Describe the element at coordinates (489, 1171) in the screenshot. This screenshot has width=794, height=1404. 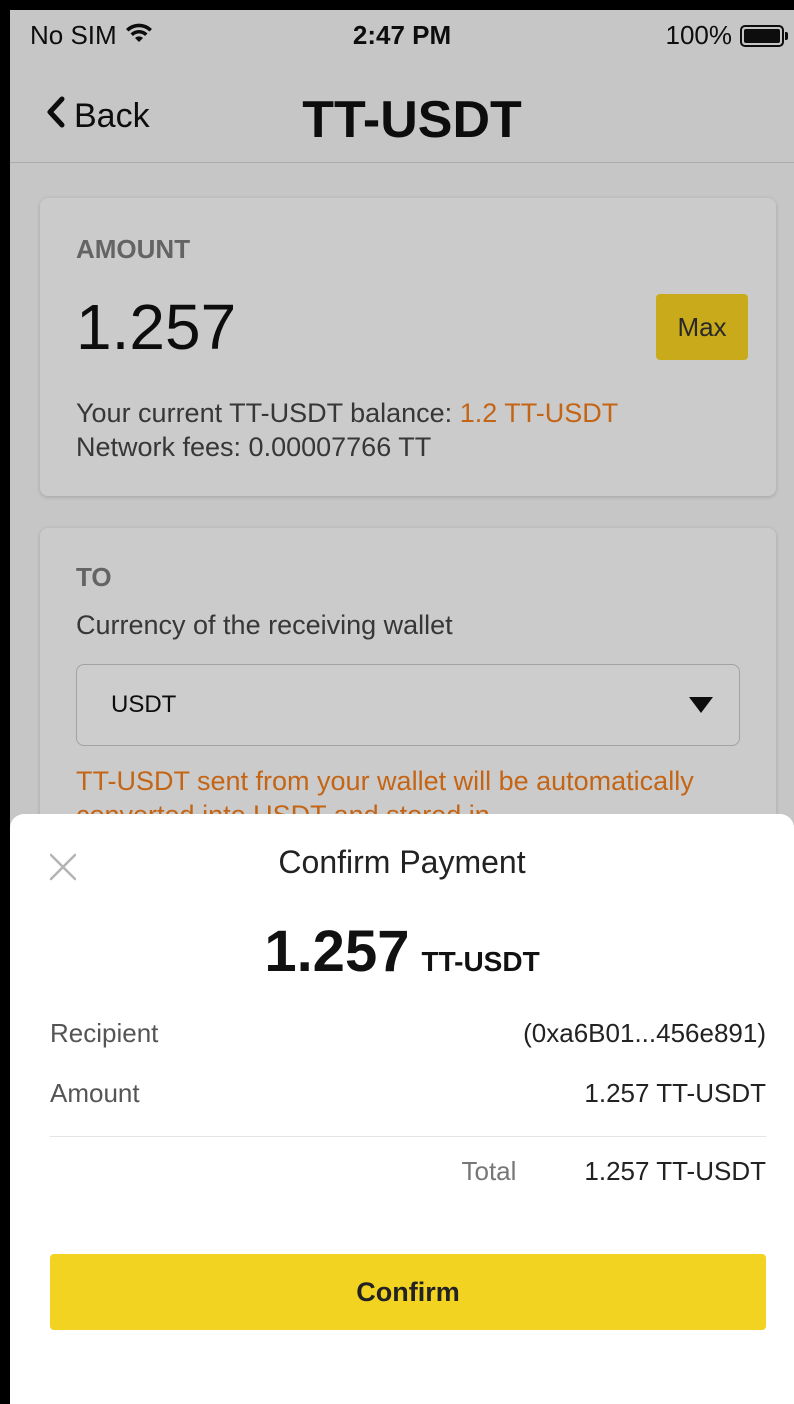
I see `total-label: Total` at that location.